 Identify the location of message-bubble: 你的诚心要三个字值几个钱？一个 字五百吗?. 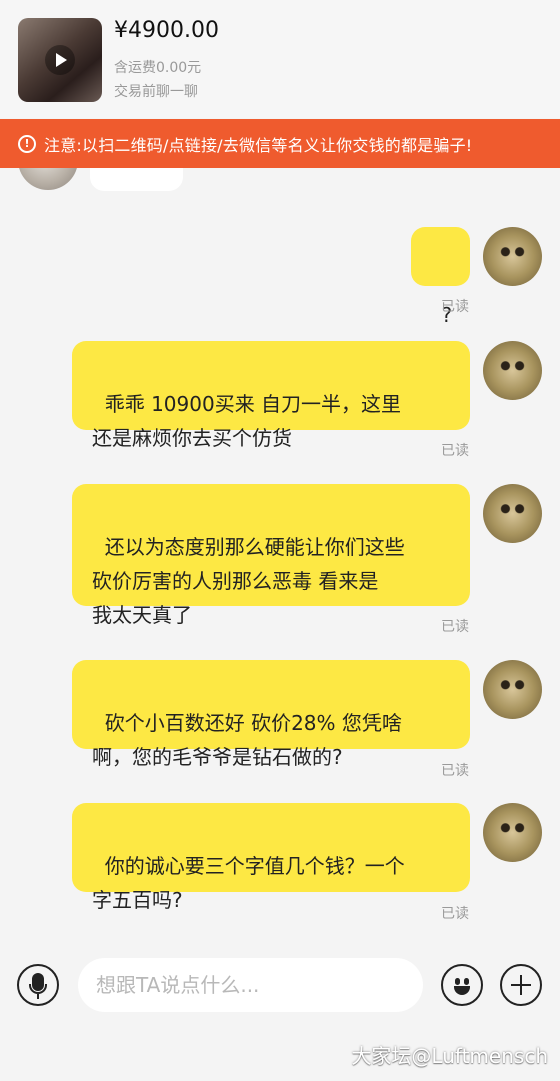
(271, 857).